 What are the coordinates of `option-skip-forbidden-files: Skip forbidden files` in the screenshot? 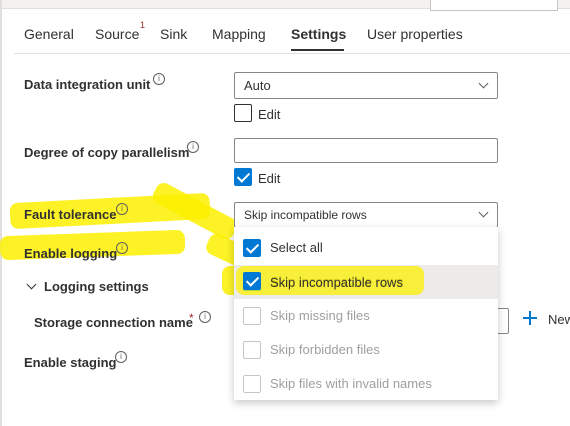 It's located at (366, 350).